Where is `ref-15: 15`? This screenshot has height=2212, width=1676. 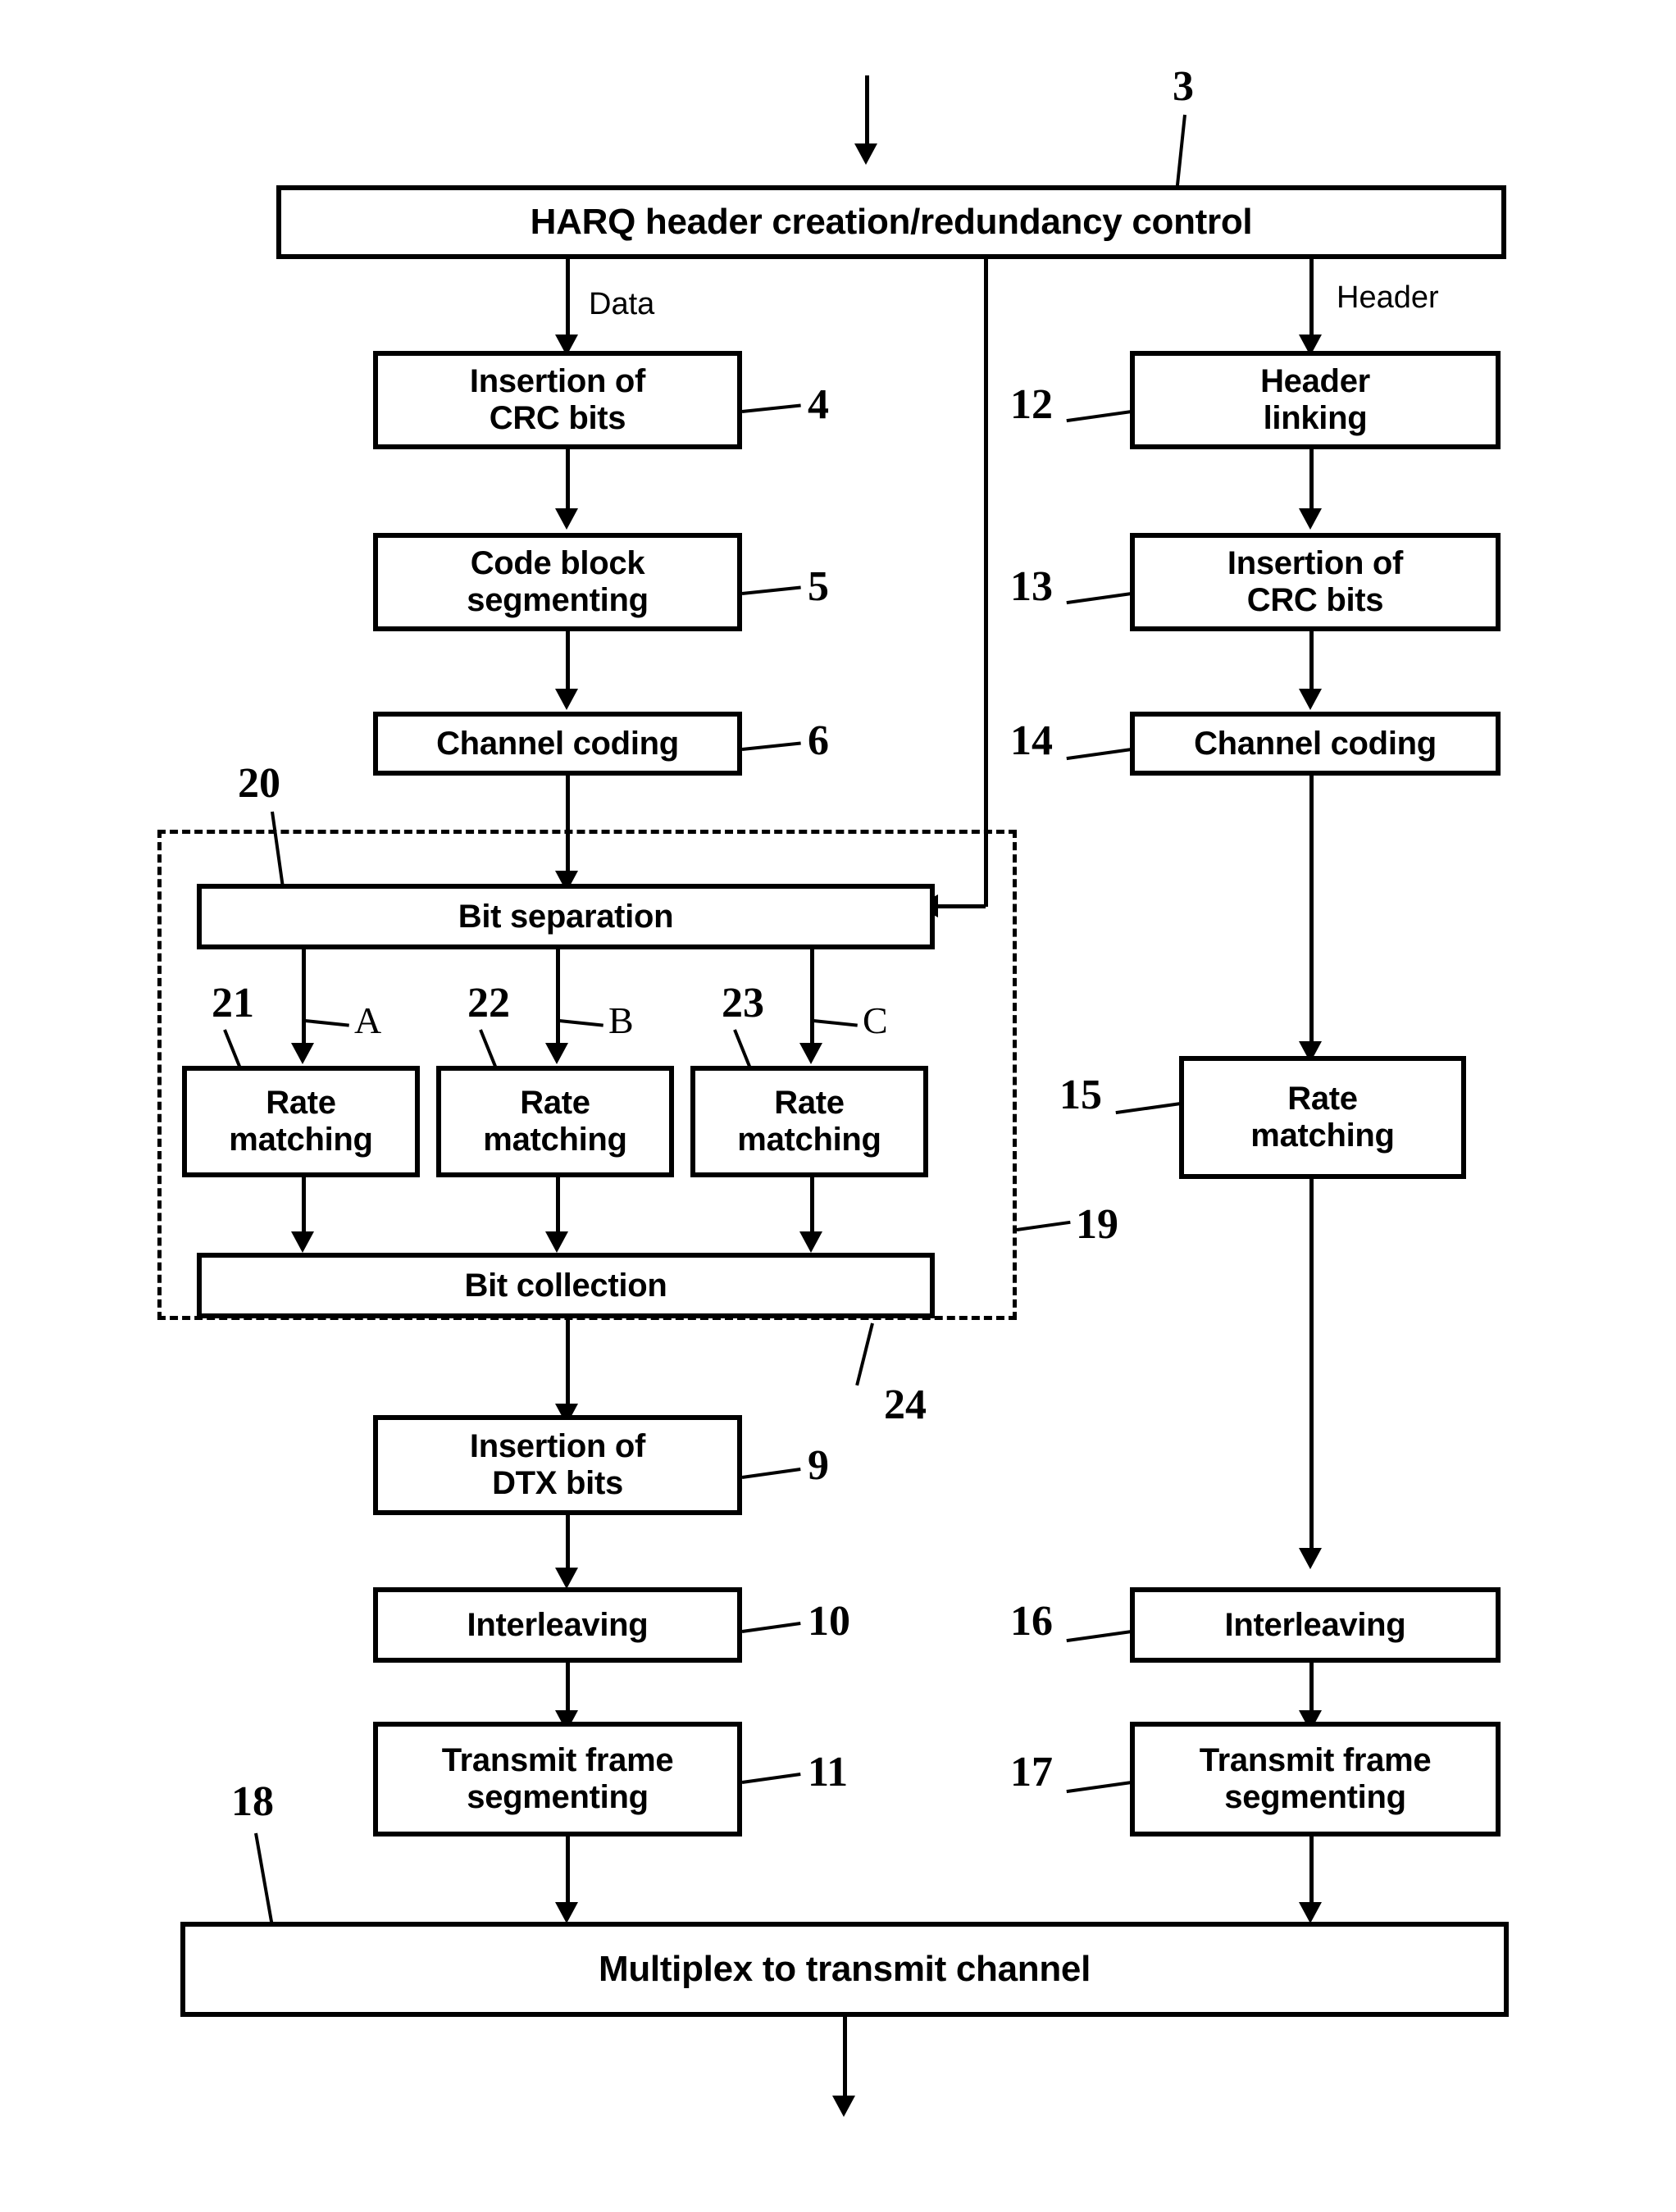
ref-15: 15 is located at coordinates (1080, 1095).